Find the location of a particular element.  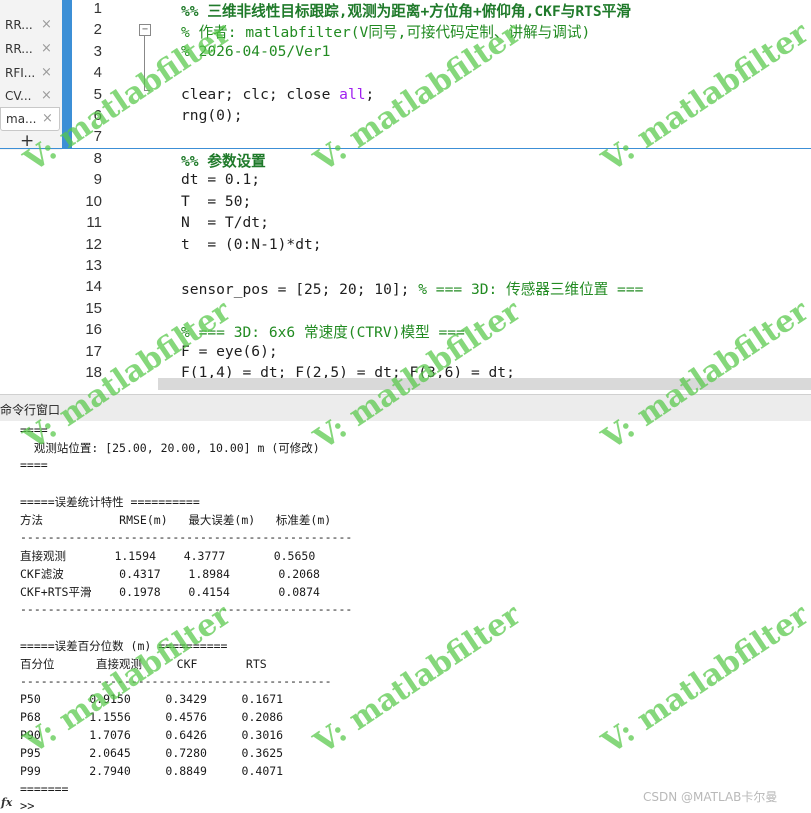

line-number: 10 is located at coordinates (93, 201).